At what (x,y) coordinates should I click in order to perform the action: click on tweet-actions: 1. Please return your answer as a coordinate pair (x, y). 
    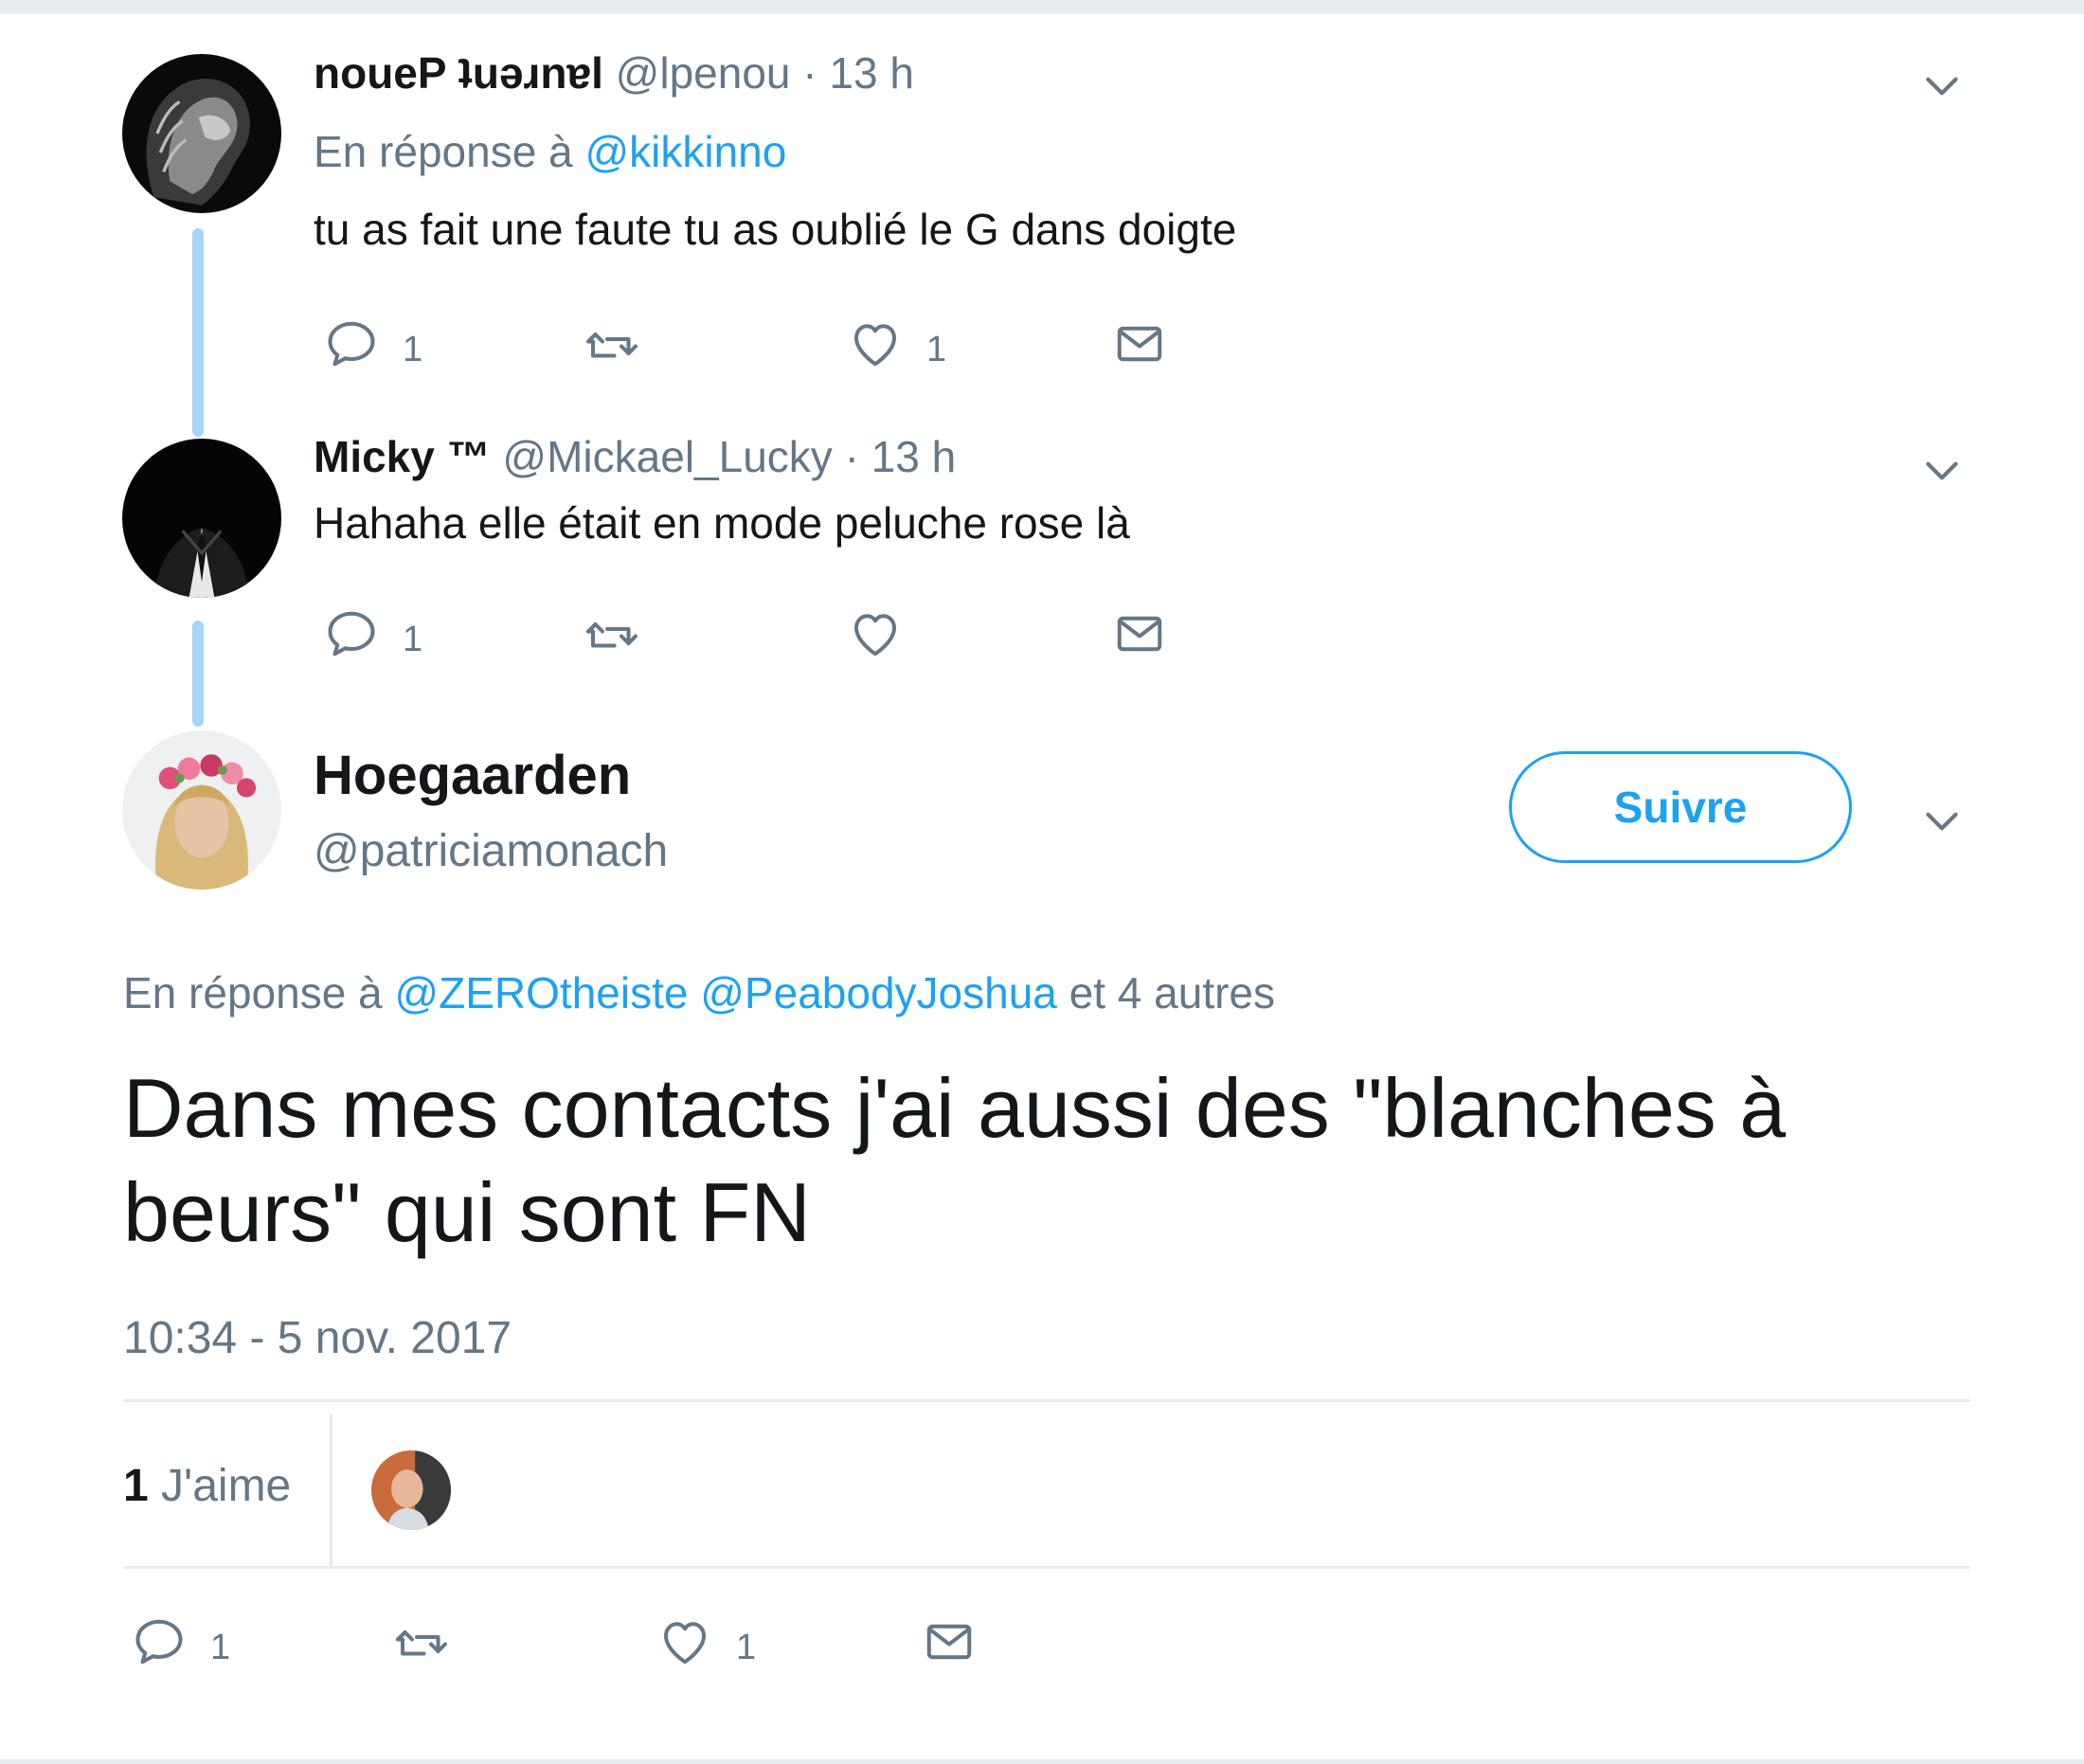
    Looking at the image, I should click on (787, 634).